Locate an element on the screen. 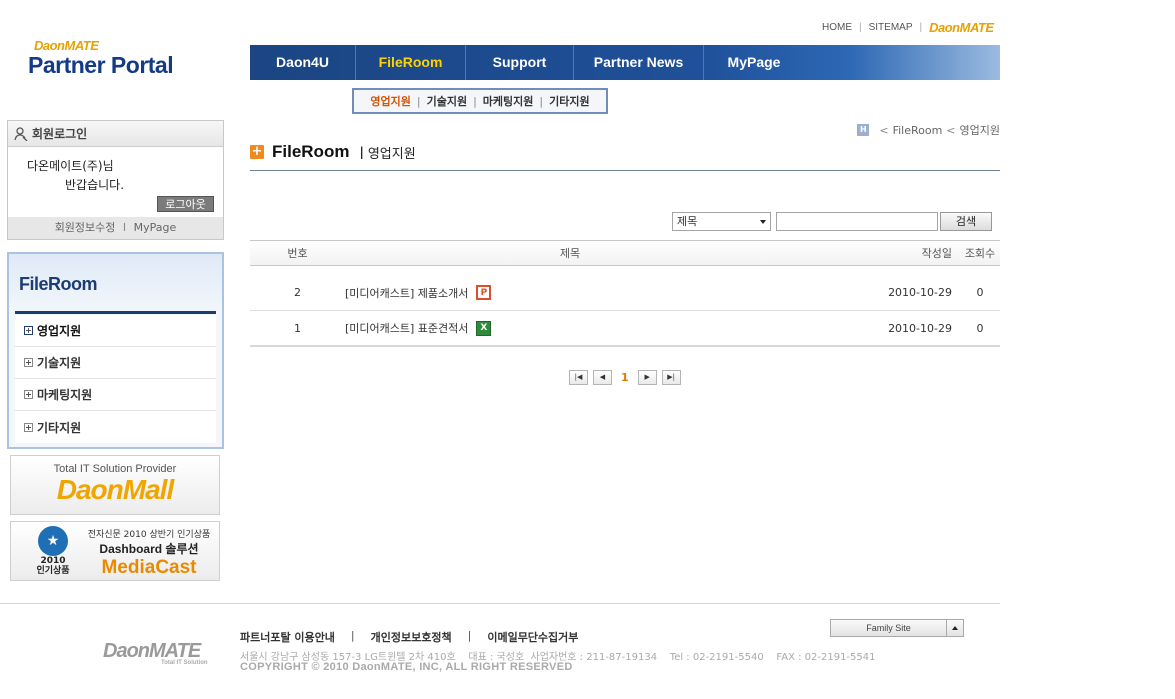  footer-logo: DaonMATE Total IT Solution is located at coordinates (155, 653).